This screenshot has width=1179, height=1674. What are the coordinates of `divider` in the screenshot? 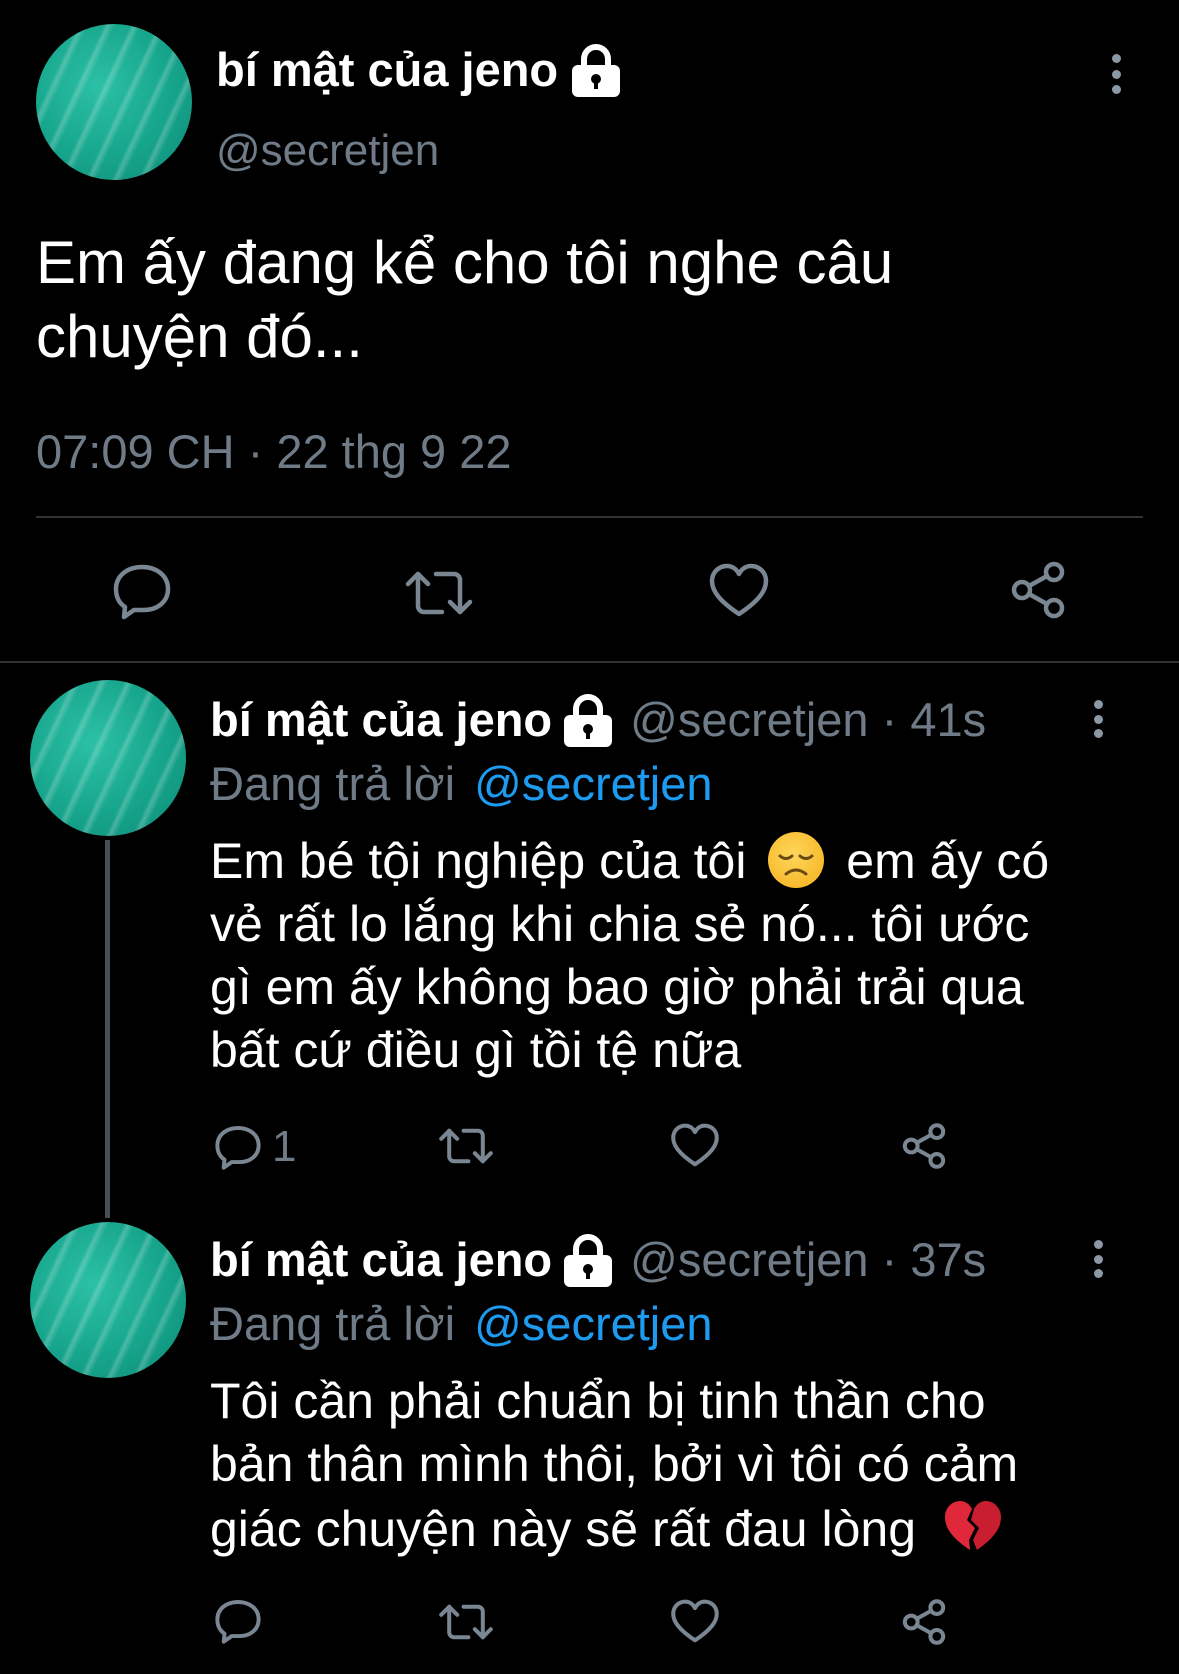 It's located at (589, 517).